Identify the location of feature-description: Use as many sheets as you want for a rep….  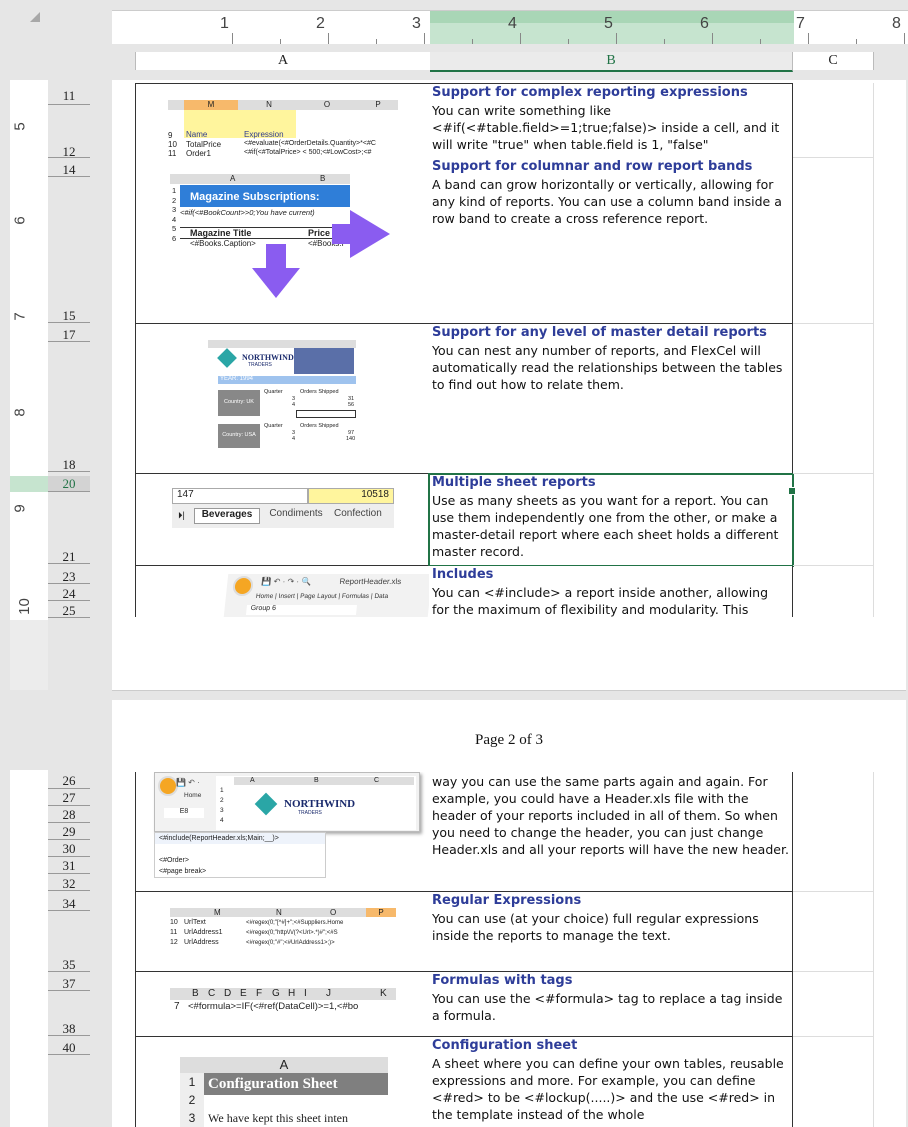
(605, 526).